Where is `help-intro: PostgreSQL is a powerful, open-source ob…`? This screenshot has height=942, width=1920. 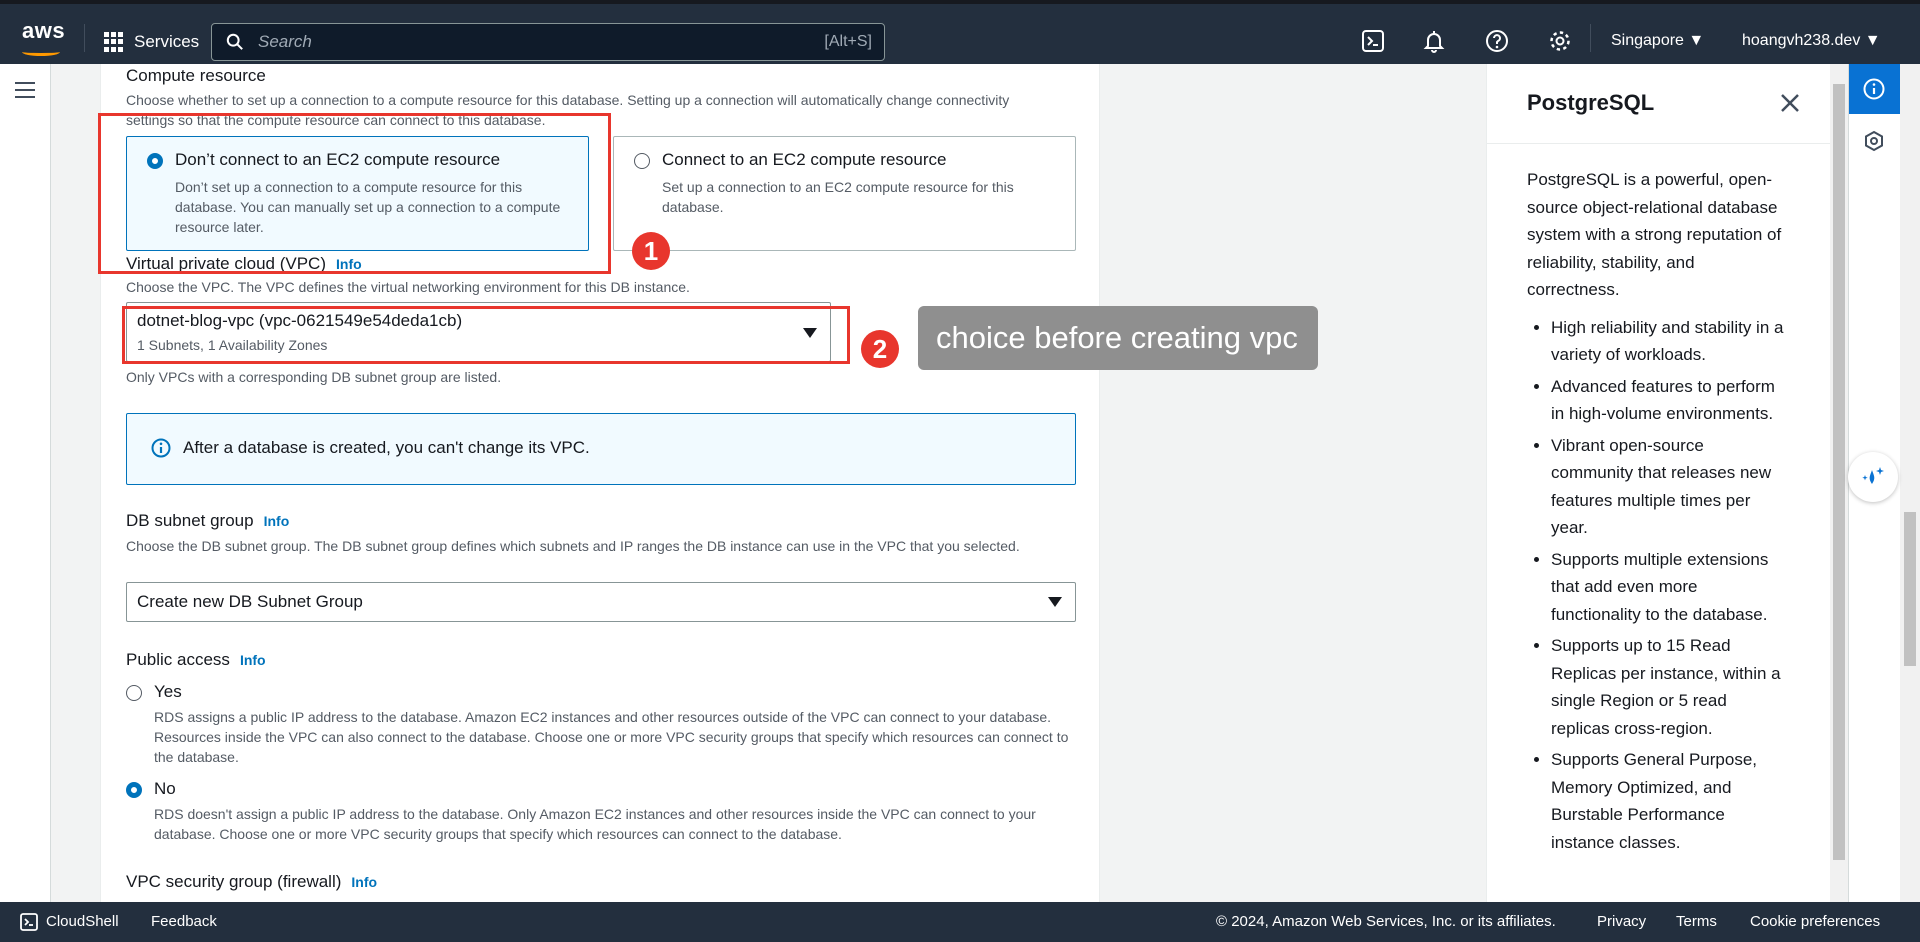
help-intro: PostgreSQL is a powerful, open-source ob… is located at coordinates (1654, 234).